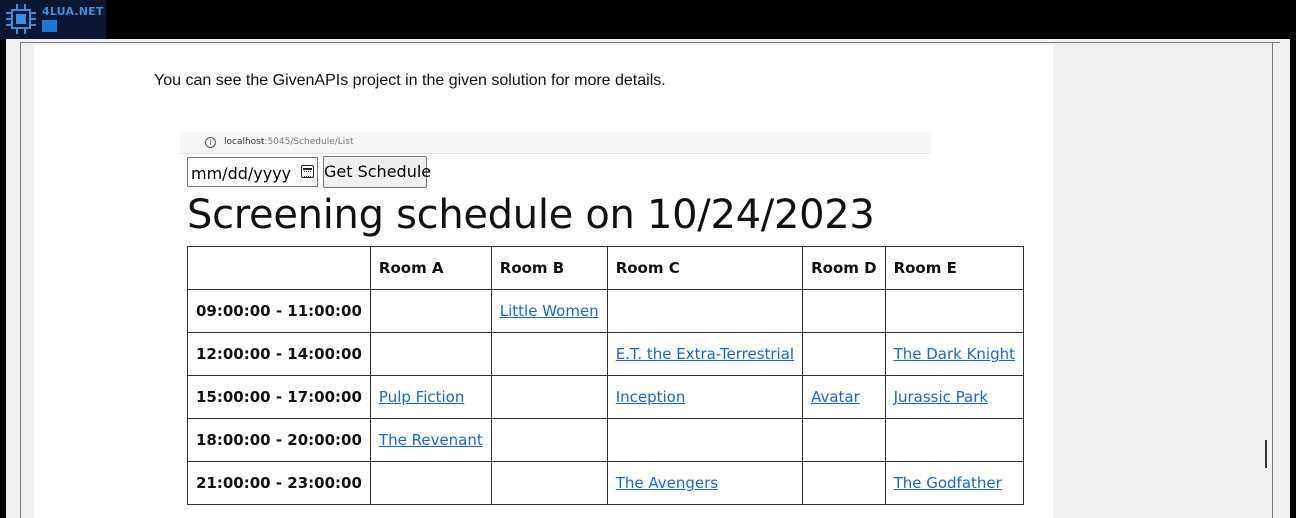  What do you see at coordinates (279, 483) in the screenshot?
I see `time-slot: 21:00:00 - 23:00:00` at bounding box center [279, 483].